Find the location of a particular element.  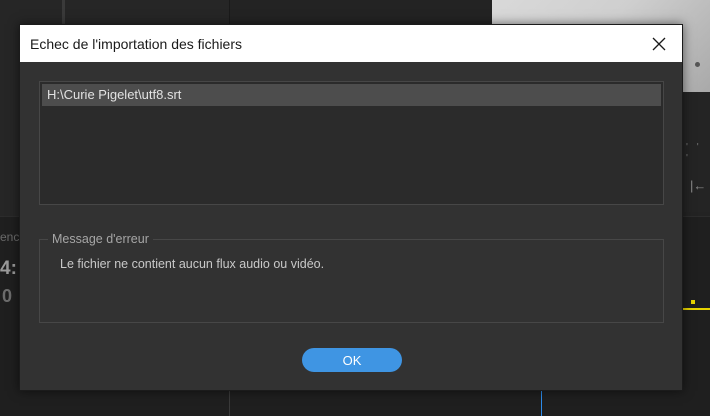

ok-button: OK is located at coordinates (352, 360).